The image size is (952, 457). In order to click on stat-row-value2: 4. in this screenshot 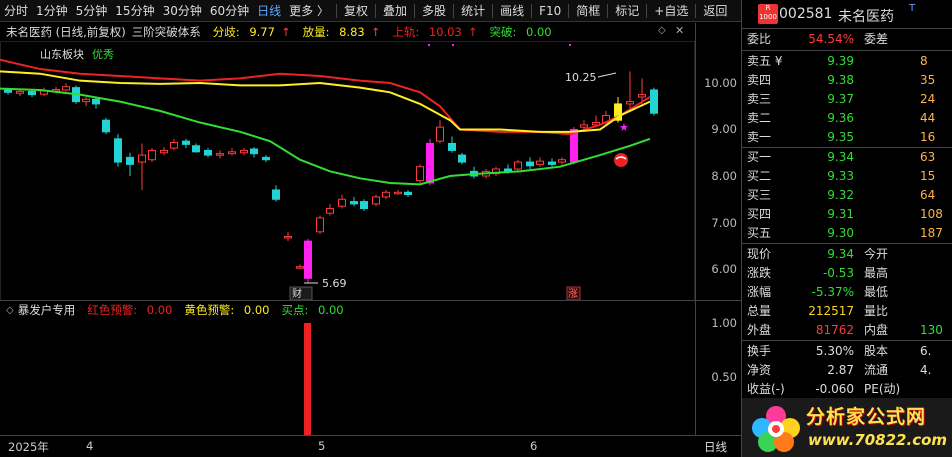, I will do `click(926, 370)`.